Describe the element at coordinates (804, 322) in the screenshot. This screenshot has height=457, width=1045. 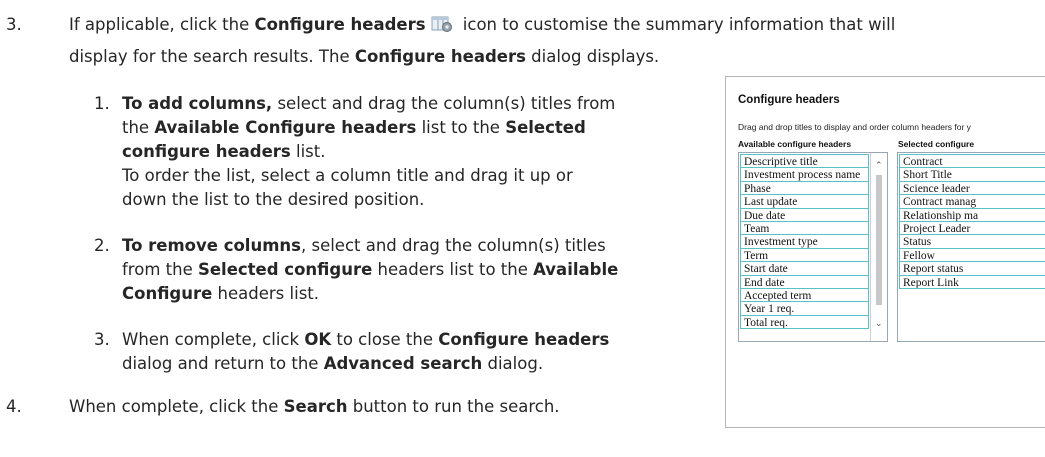
I see `list-item: Total req.` at that location.